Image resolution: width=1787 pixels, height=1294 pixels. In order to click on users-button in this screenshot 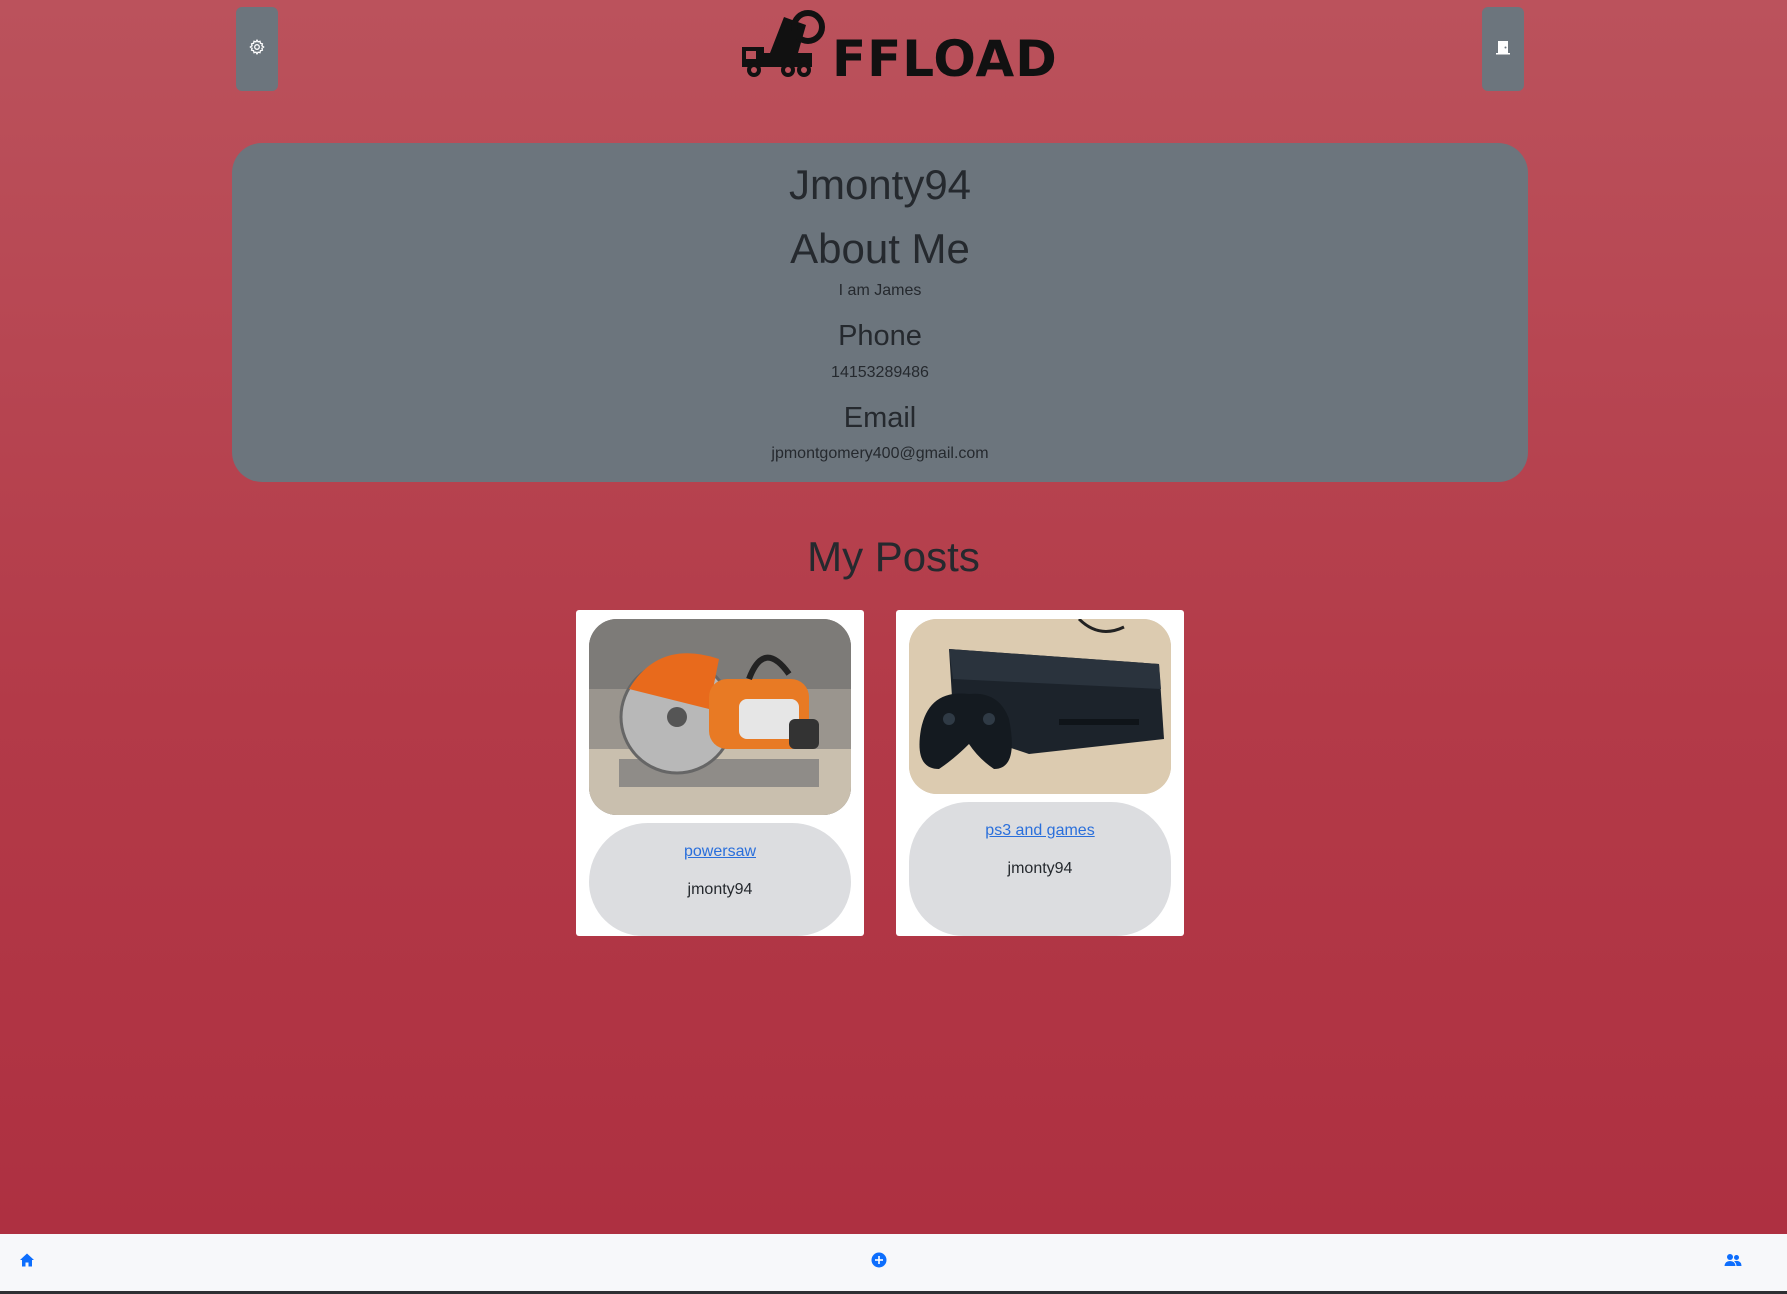, I will do `click(1733, 1262)`.